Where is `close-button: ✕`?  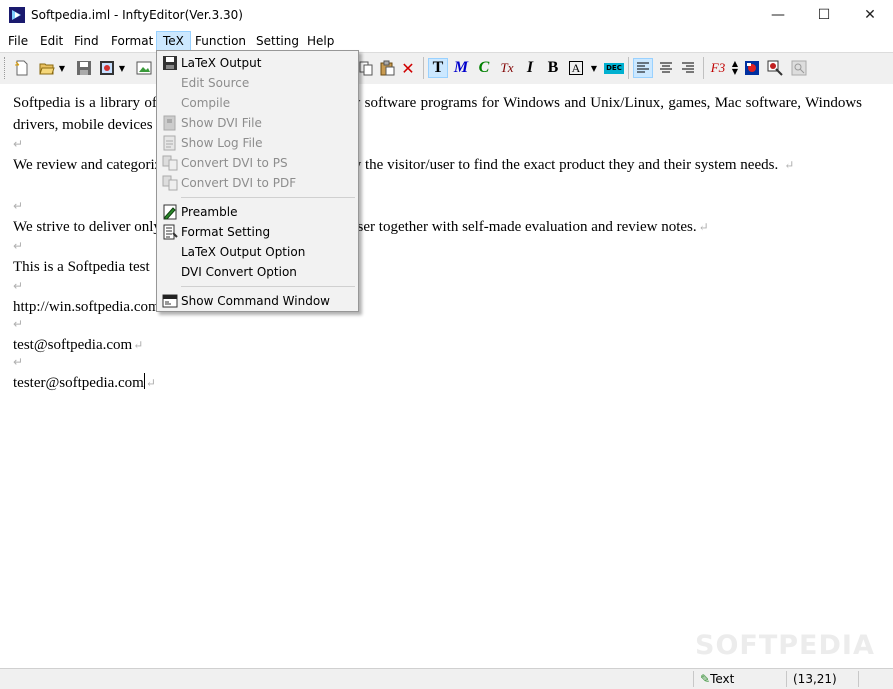 close-button: ✕ is located at coordinates (870, 15).